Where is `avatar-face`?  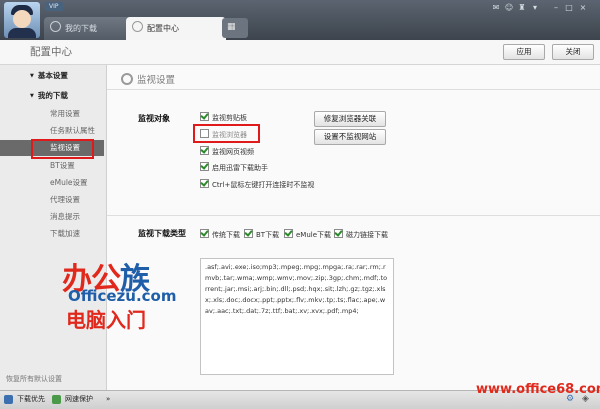
avatar-face is located at coordinates (22, 19).